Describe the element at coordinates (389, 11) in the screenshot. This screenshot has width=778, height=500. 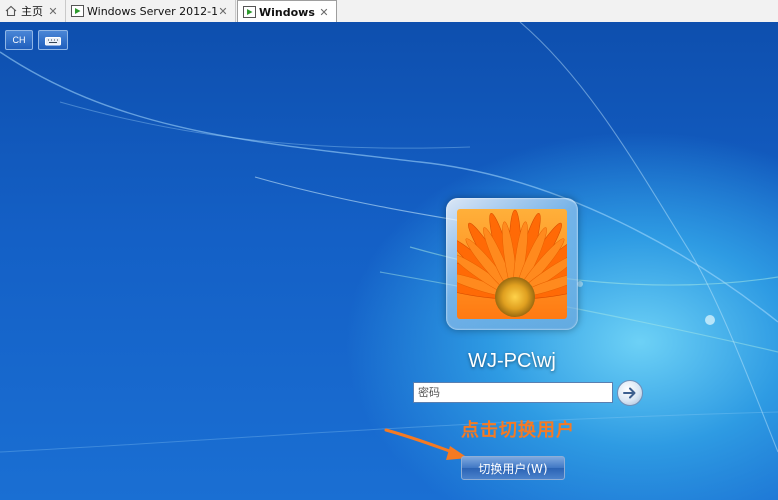
I see `tab-bar: 主页 ✕ Windows Server 2012-1 ✕ Windows 7 ✕` at that location.